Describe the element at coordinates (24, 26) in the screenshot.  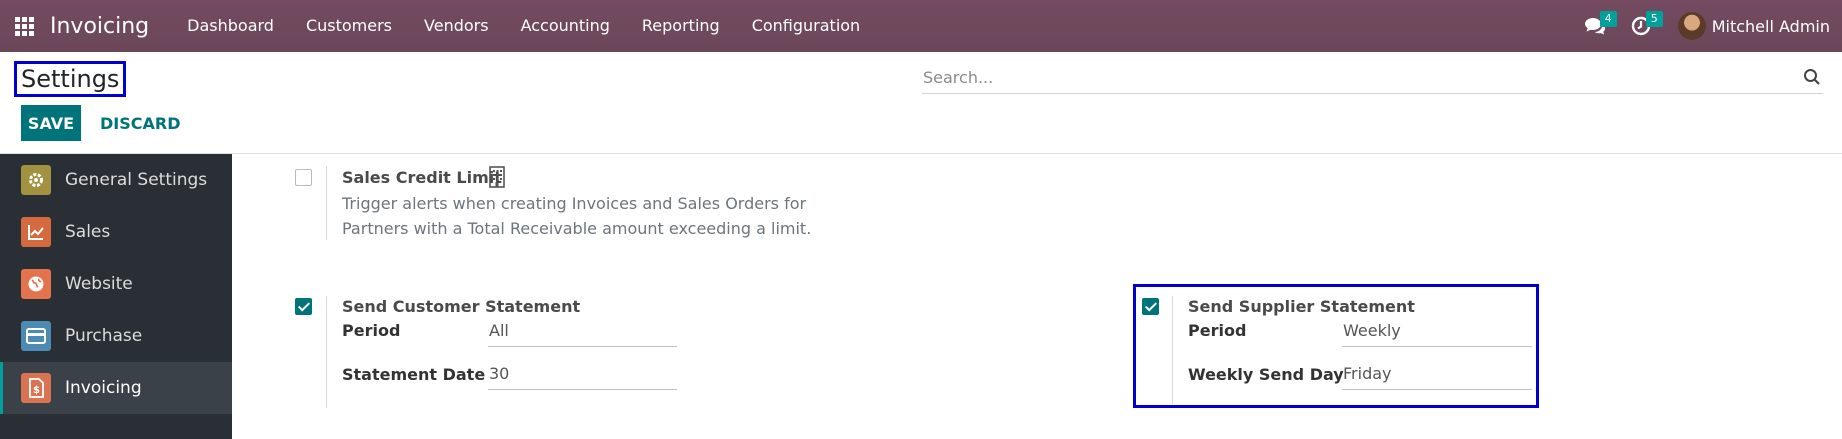
I see `app-menu-icon` at that location.